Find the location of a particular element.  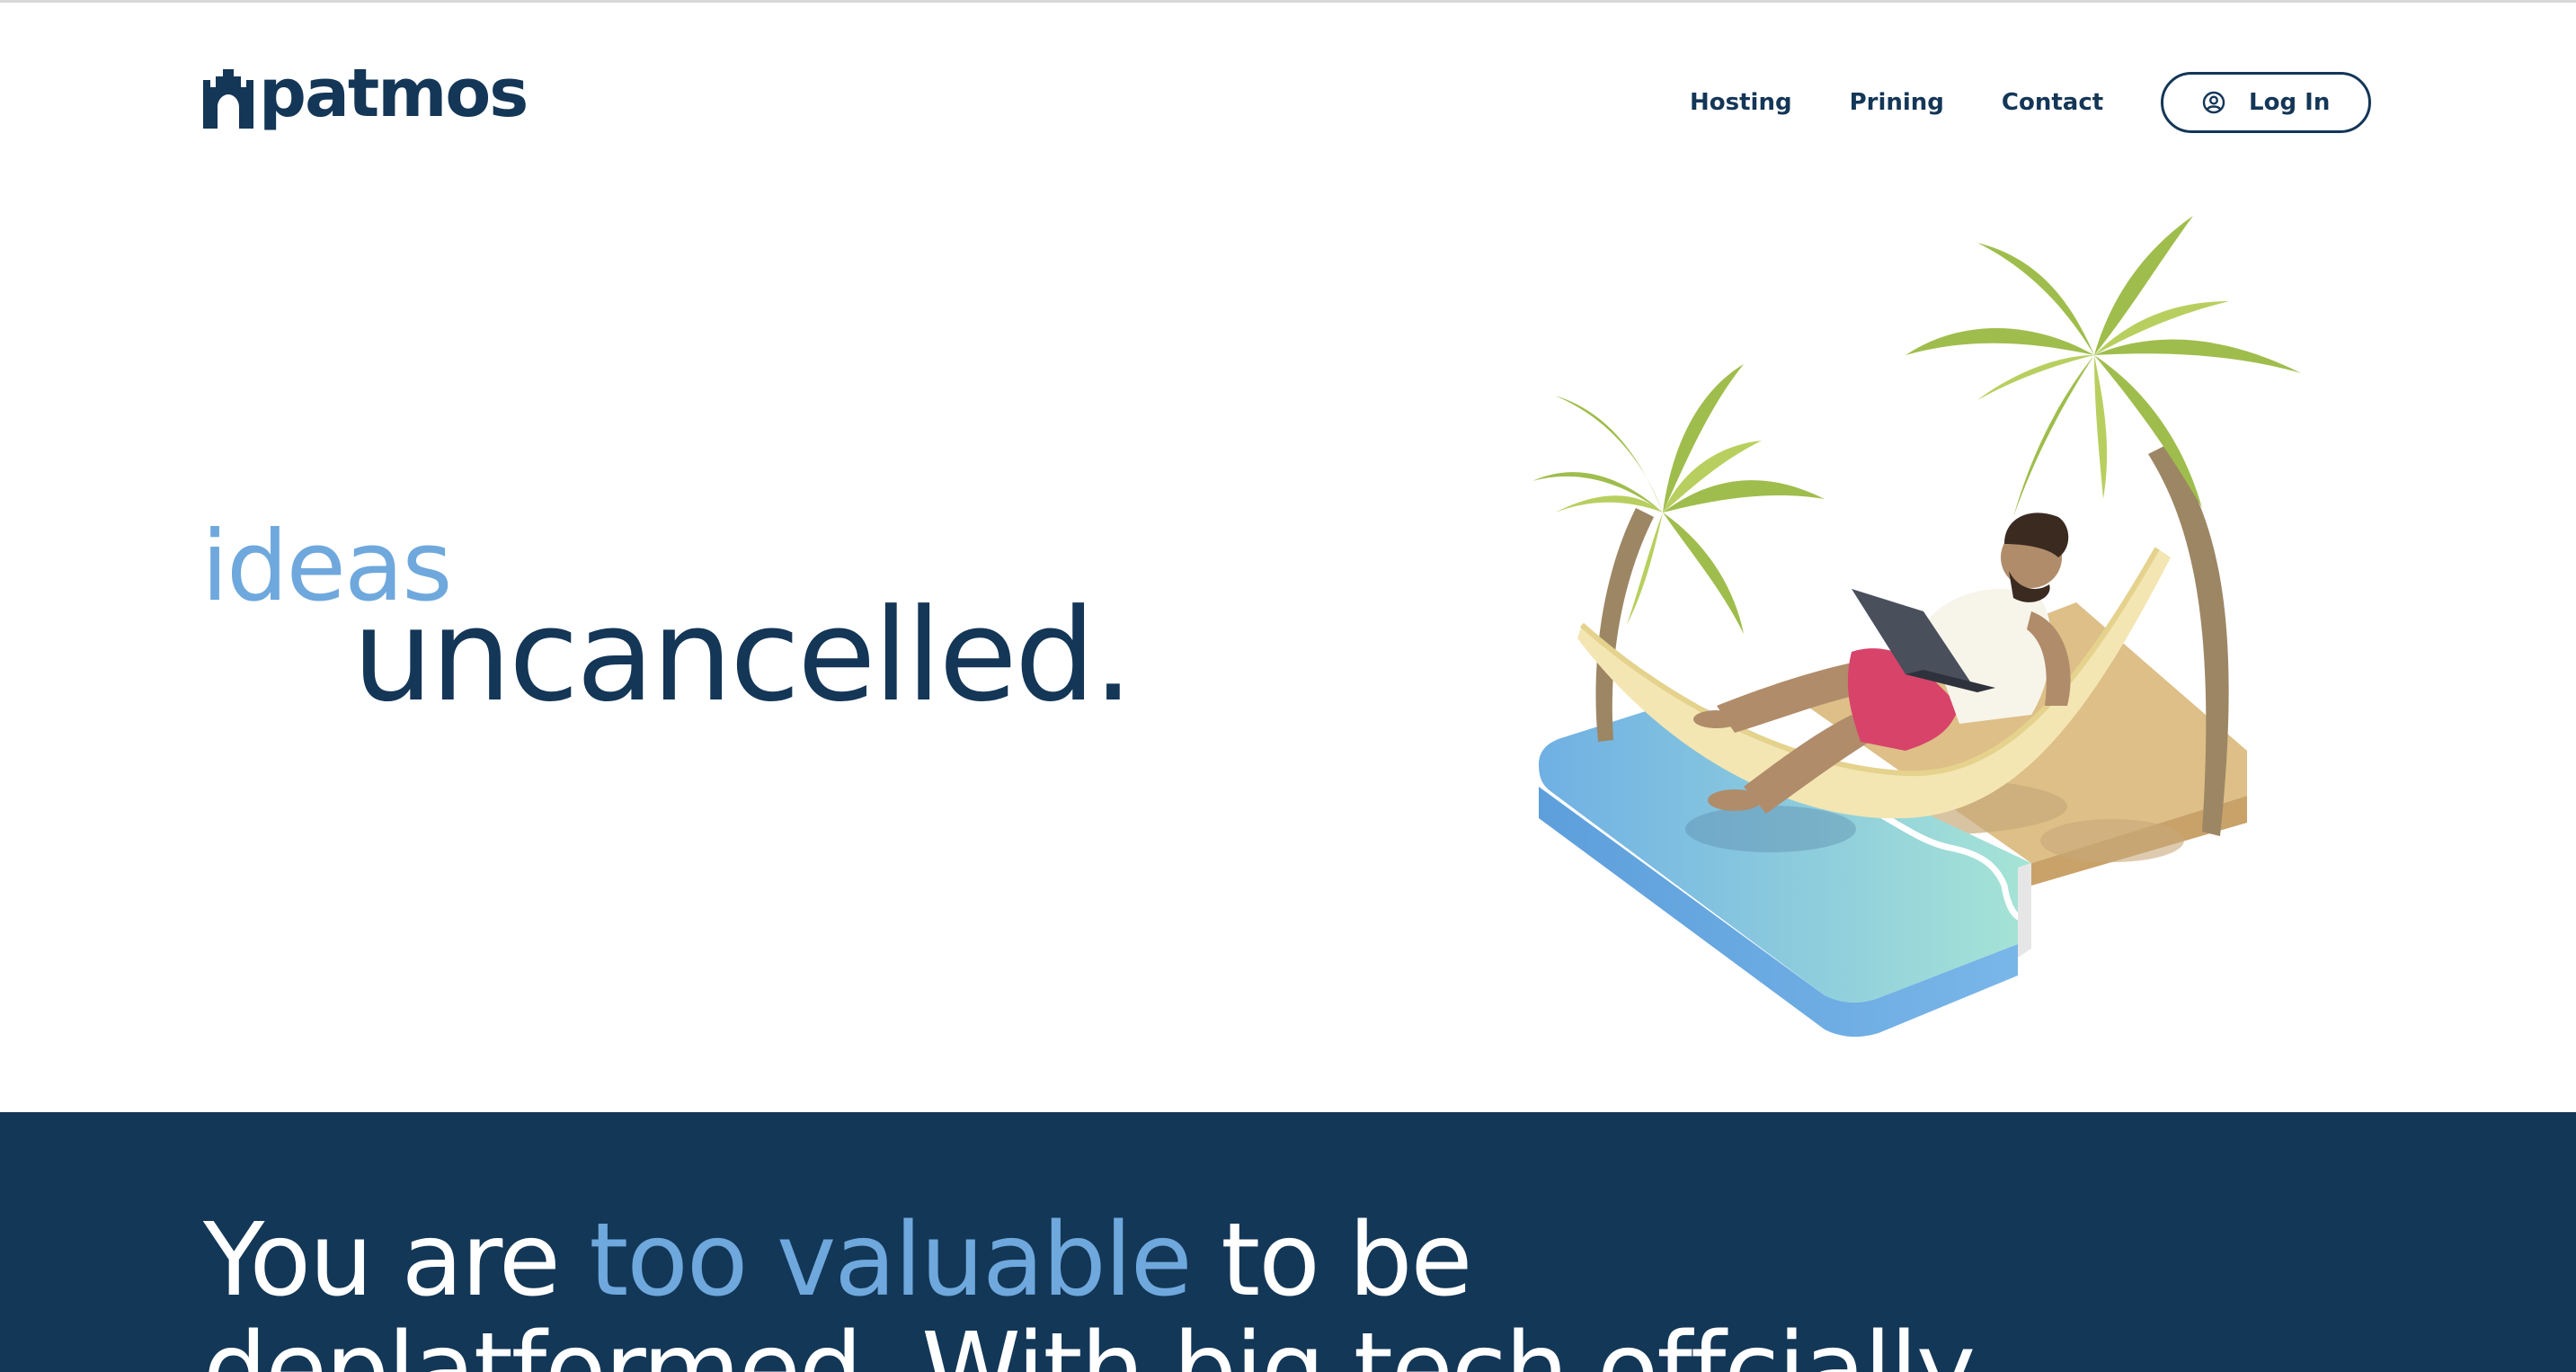

top-navigation: Hosting Prining Contact Log In is located at coordinates (2031, 102).